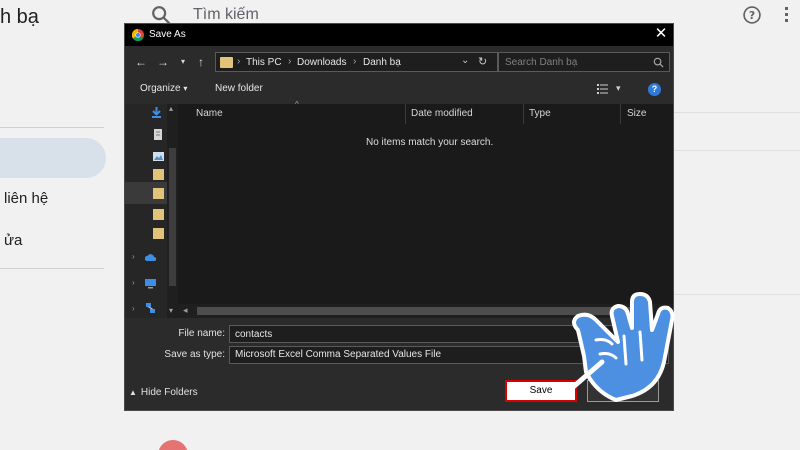 This screenshot has width=800, height=450. What do you see at coordinates (169, 392) in the screenshot?
I see `hide-folders-label: Hide Folders` at bounding box center [169, 392].